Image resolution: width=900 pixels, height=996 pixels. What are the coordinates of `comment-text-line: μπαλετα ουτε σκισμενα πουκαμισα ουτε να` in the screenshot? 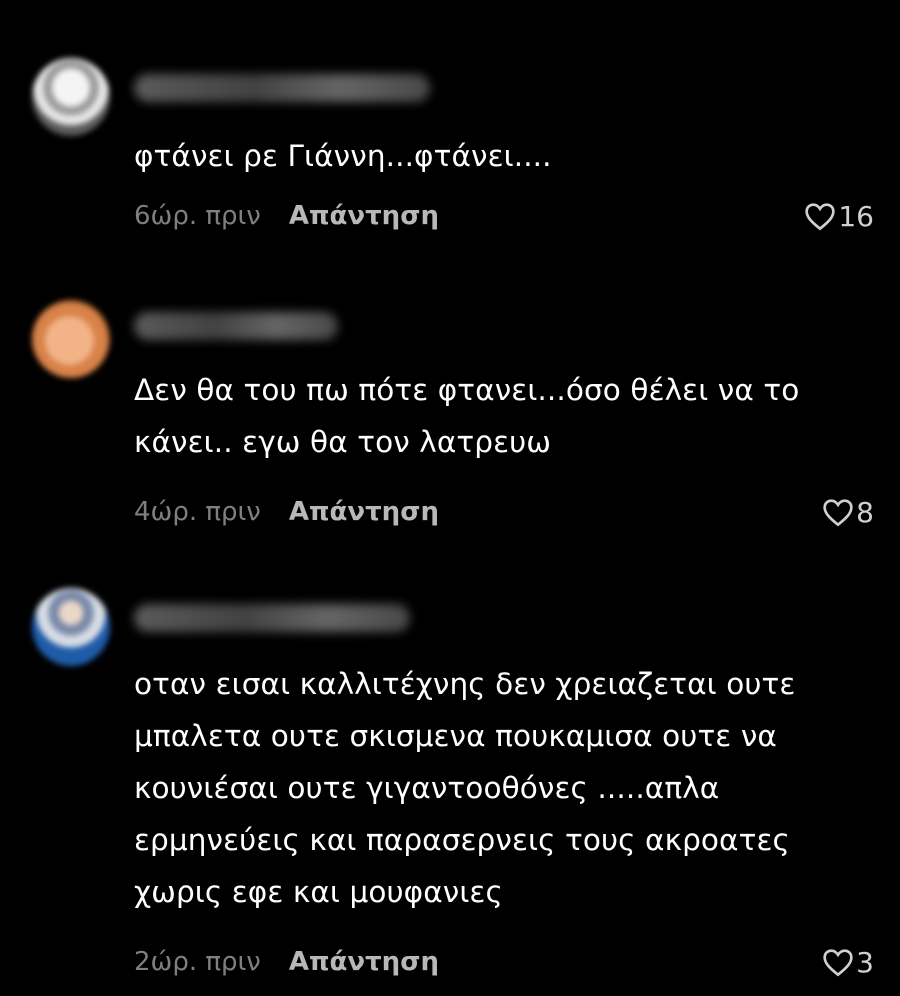 It's located at (455, 736).